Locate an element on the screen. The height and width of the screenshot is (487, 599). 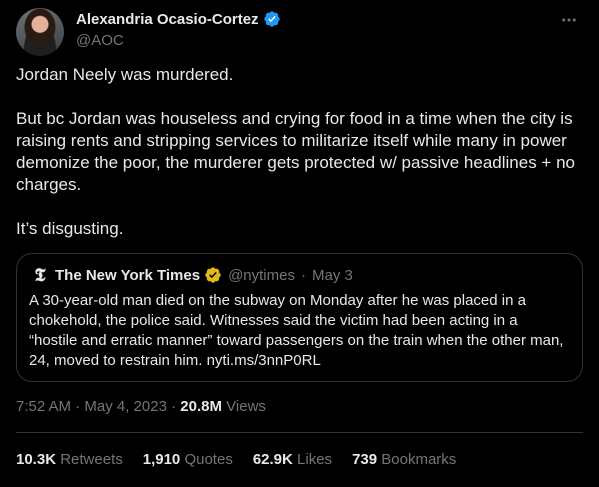
bookmarks-count: 739 is located at coordinates (365, 459).